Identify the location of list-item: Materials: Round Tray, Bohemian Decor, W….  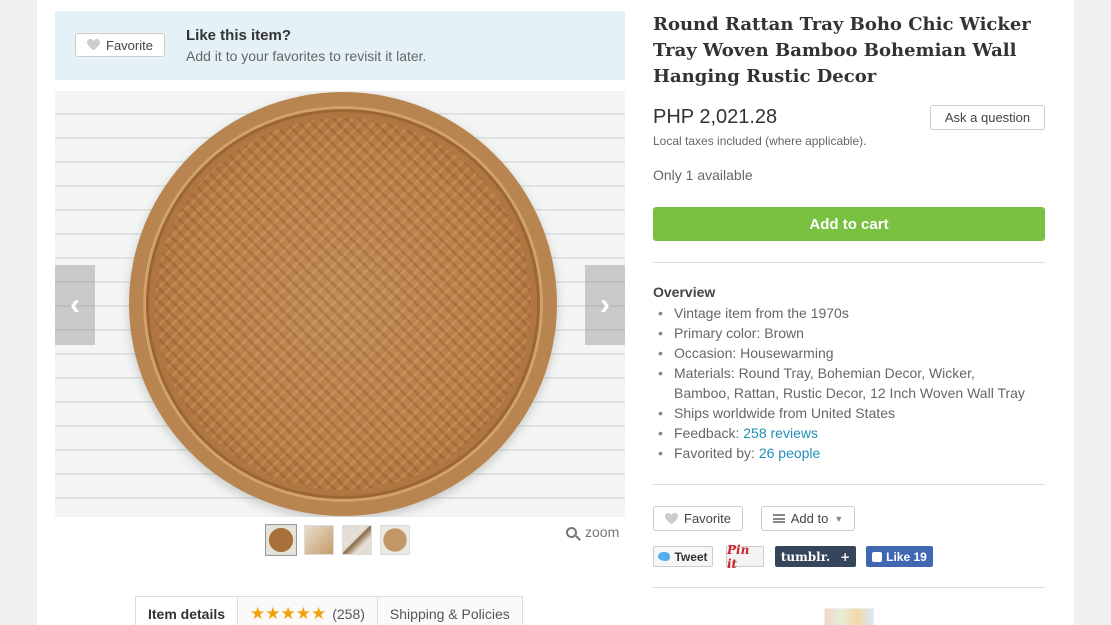
(853, 383).